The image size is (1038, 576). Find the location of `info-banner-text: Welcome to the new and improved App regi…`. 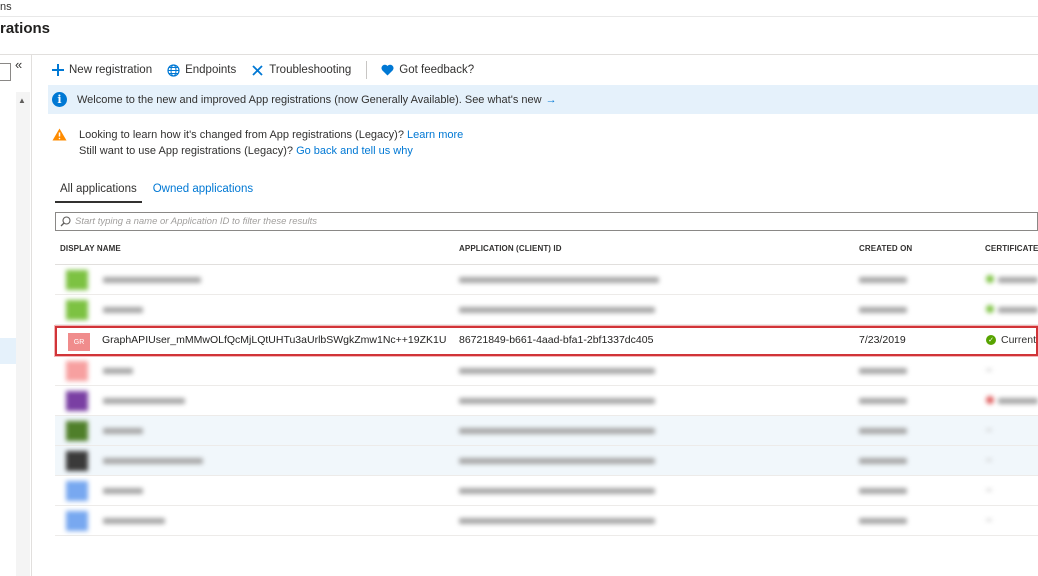

info-banner-text: Welcome to the new and improved App regi… is located at coordinates (309, 99).